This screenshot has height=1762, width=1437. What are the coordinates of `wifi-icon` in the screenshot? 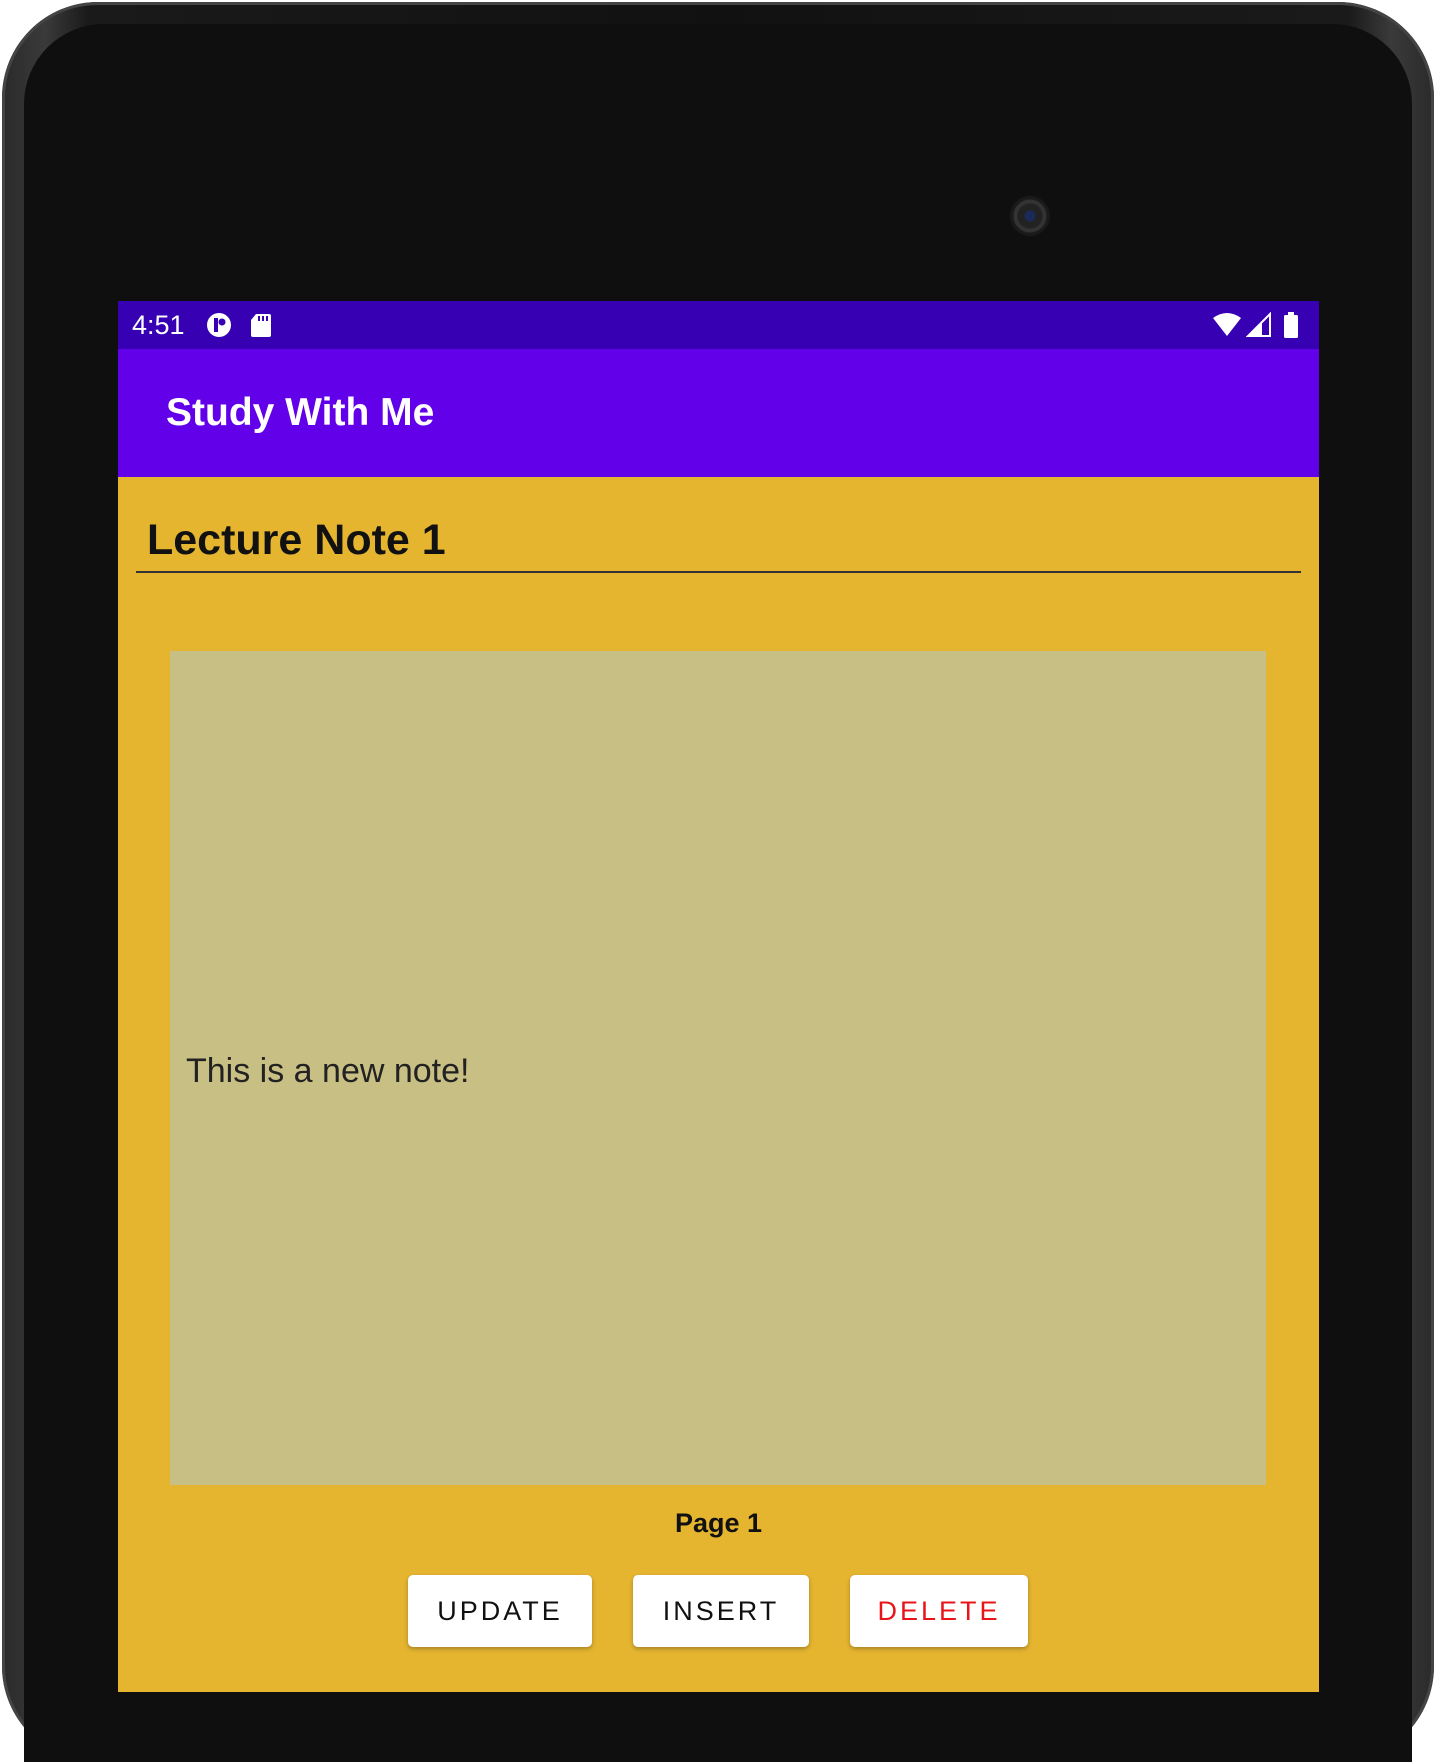 It's located at (1227, 324).